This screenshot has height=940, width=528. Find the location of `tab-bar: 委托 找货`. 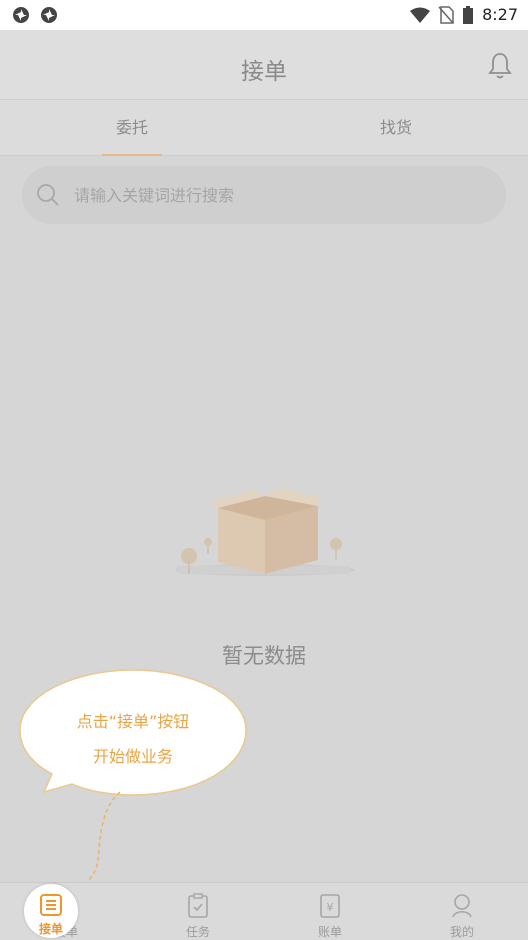

tab-bar: 委托 找货 is located at coordinates (264, 128).